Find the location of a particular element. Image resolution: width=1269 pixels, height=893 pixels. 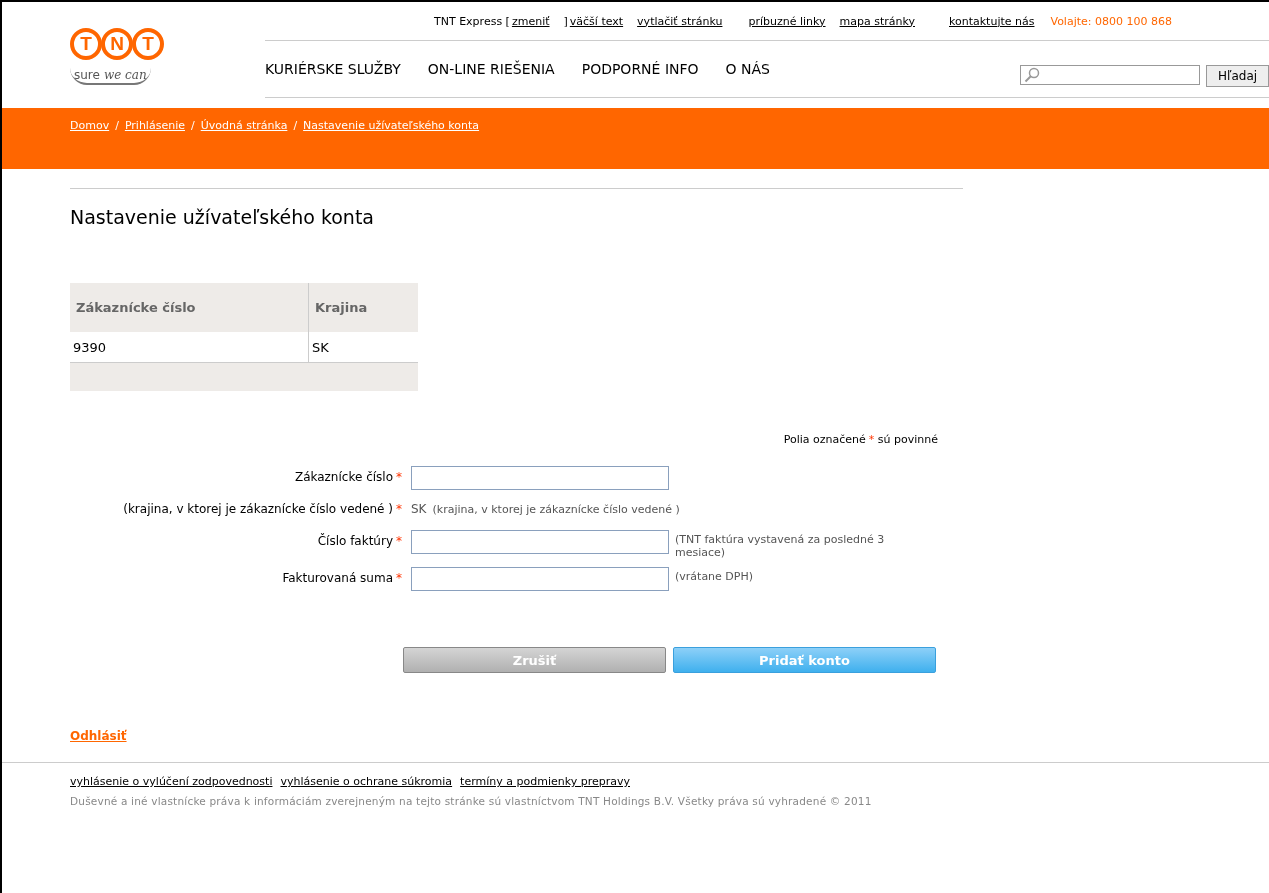

top-link: príbuzné linky is located at coordinates (787, 21).